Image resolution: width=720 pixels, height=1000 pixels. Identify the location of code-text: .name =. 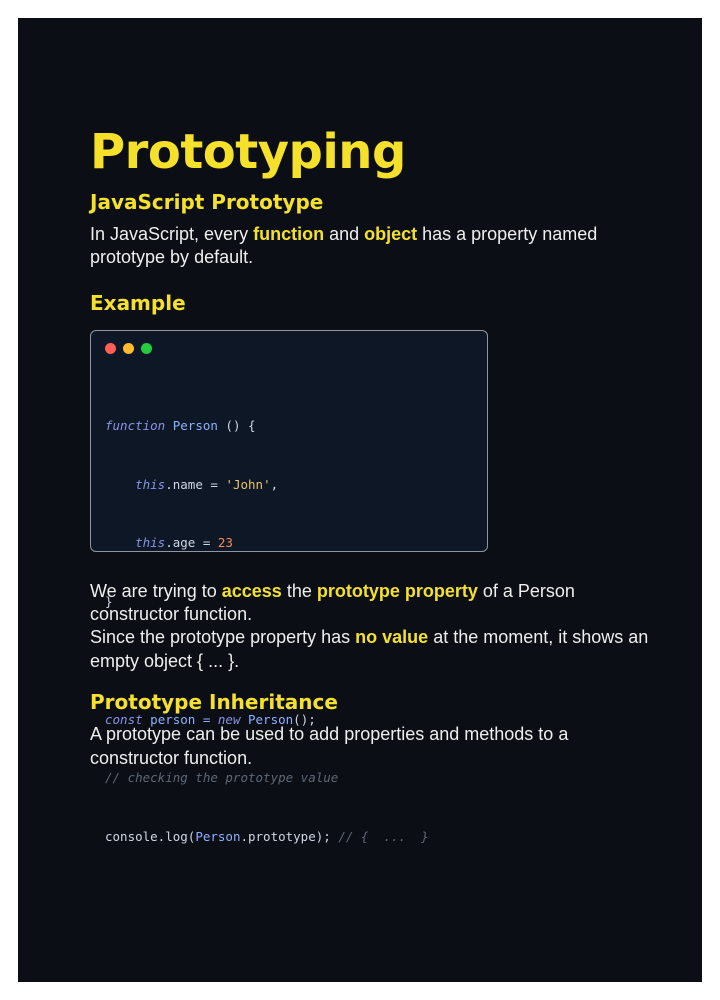
(195, 484).